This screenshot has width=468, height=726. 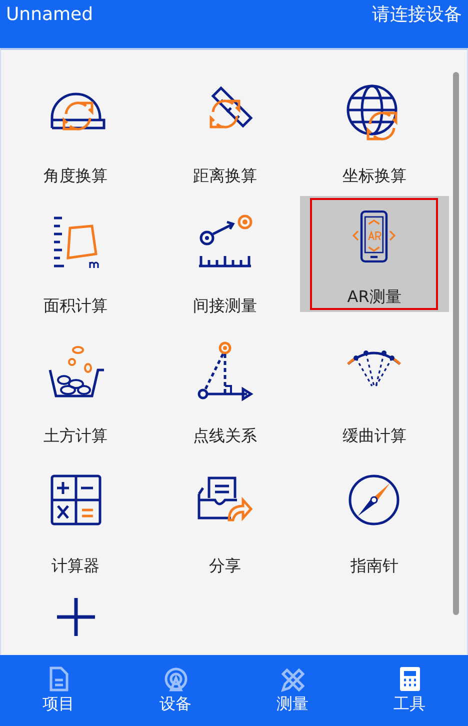 What do you see at coordinates (225, 391) in the screenshot?
I see `tool-item: 点线关系` at bounding box center [225, 391].